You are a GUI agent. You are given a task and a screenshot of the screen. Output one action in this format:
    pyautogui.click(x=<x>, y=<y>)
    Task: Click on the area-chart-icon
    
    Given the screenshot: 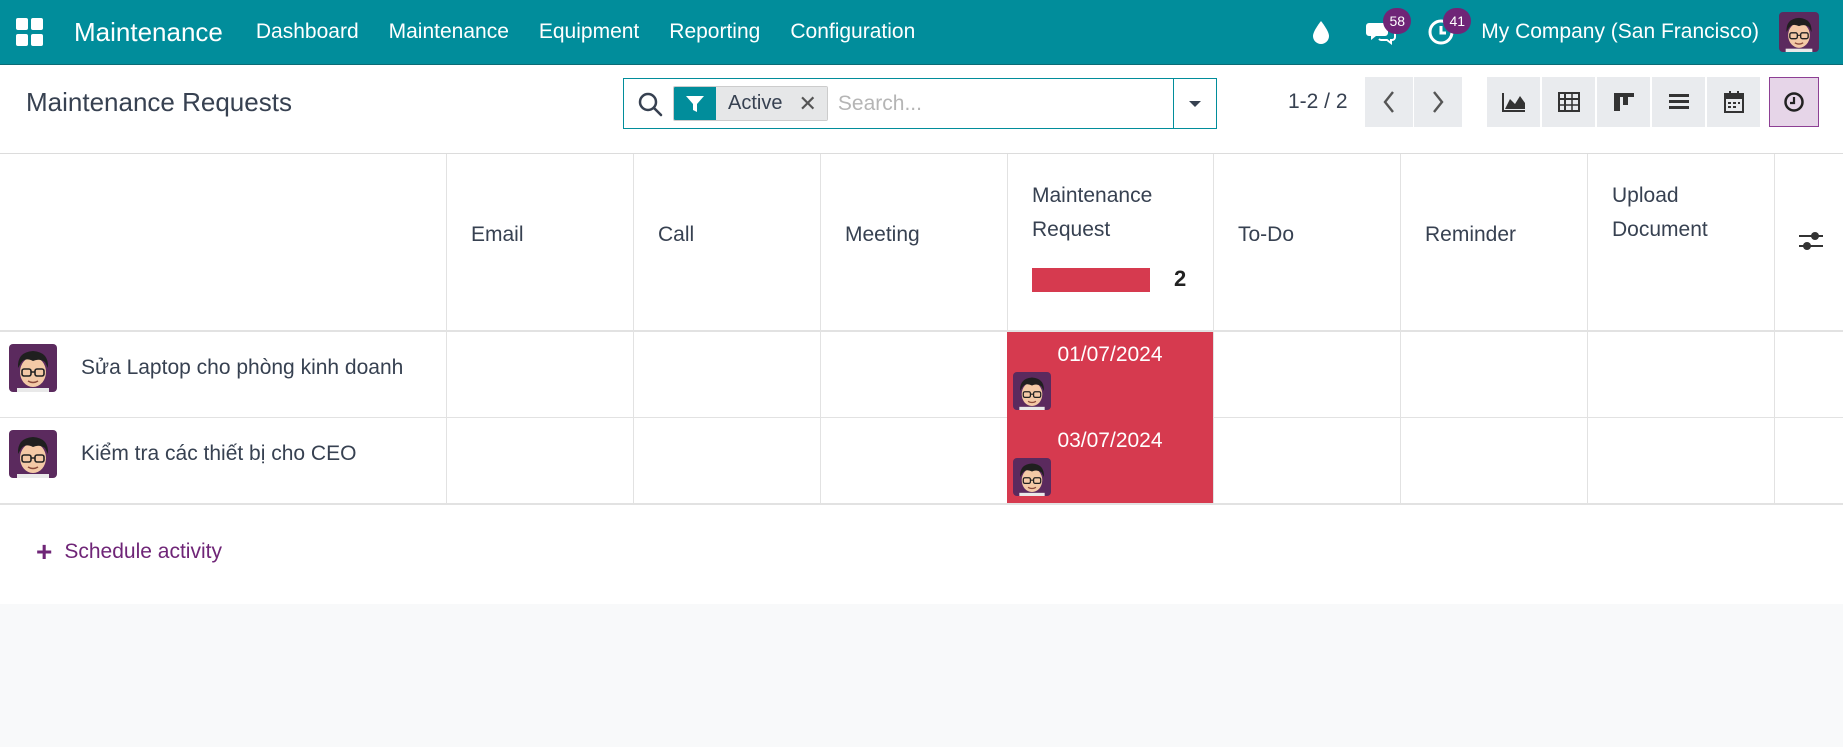 What is the action you would take?
    pyautogui.click(x=1513, y=102)
    